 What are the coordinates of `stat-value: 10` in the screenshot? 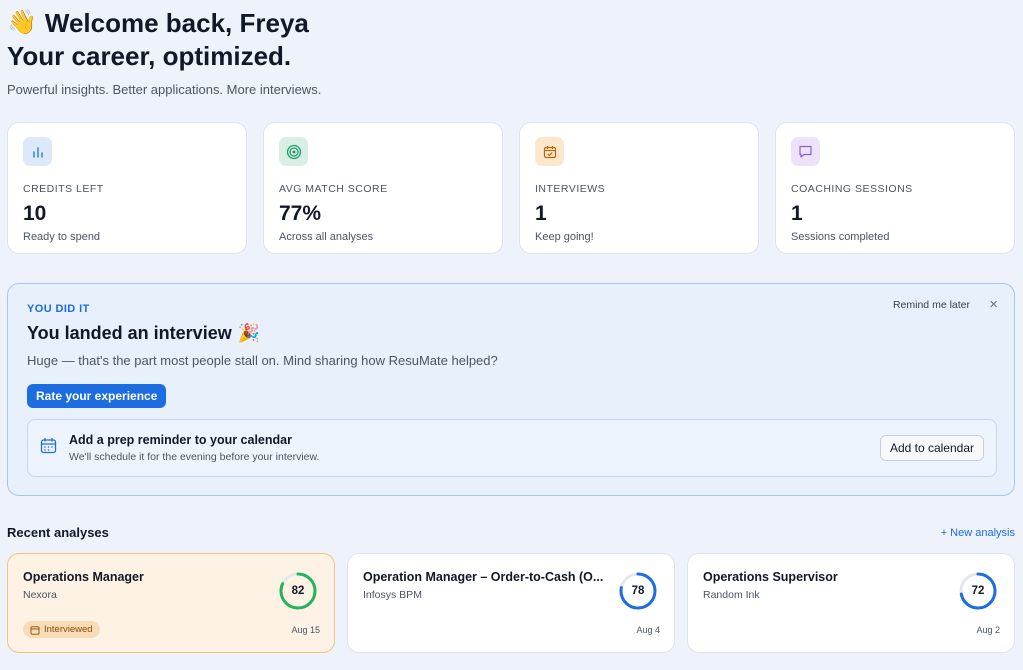 It's located at (35, 213).